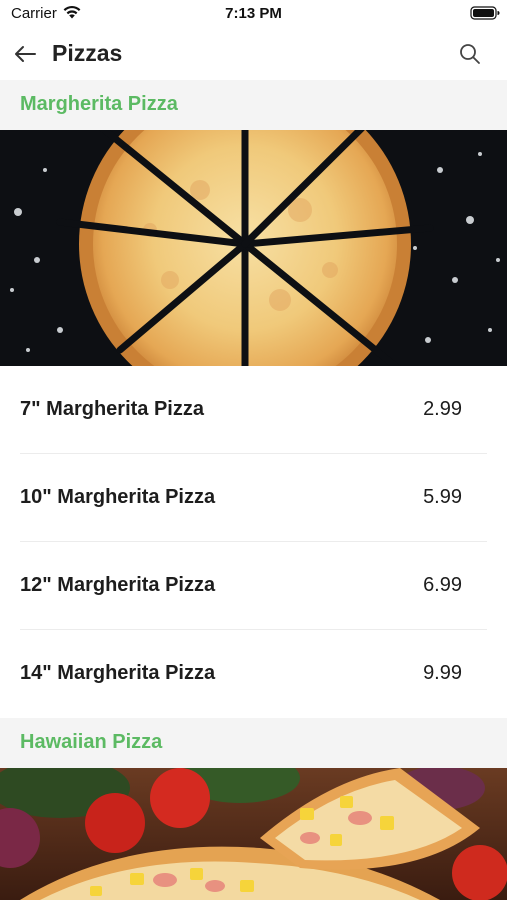 Image resolution: width=507 pixels, height=900 pixels. I want to click on menu-item-row: 10" Margherita Pizza 5.99, so click(253, 498).